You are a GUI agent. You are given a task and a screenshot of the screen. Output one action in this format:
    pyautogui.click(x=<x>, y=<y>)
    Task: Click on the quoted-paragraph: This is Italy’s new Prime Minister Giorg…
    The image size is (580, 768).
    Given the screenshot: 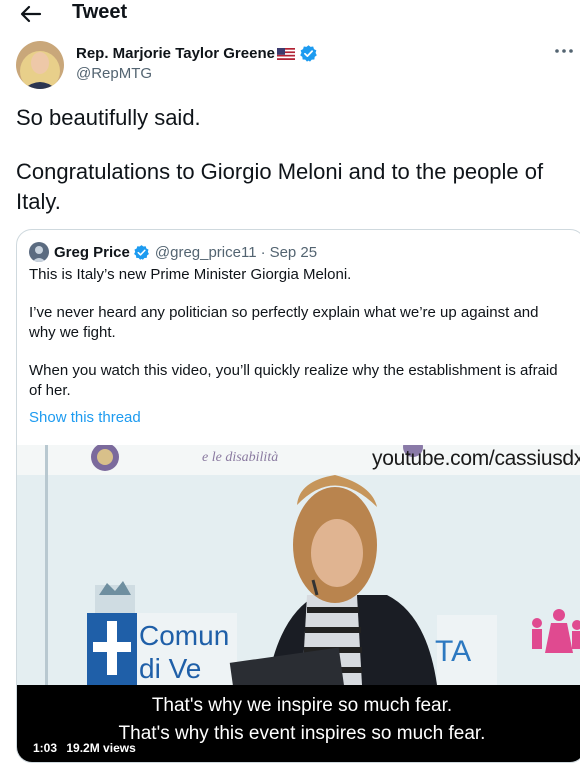 What is the action you would take?
    pyautogui.click(x=190, y=274)
    